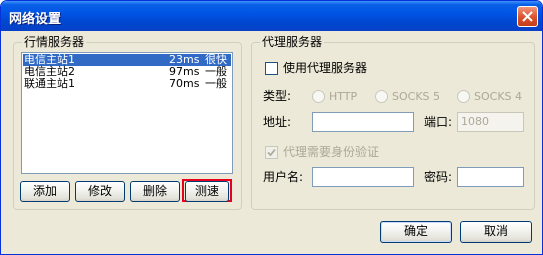 The height and width of the screenshot is (255, 543). I want to click on proxy-type-socks4-label: SOCKS 4, so click(498, 97).